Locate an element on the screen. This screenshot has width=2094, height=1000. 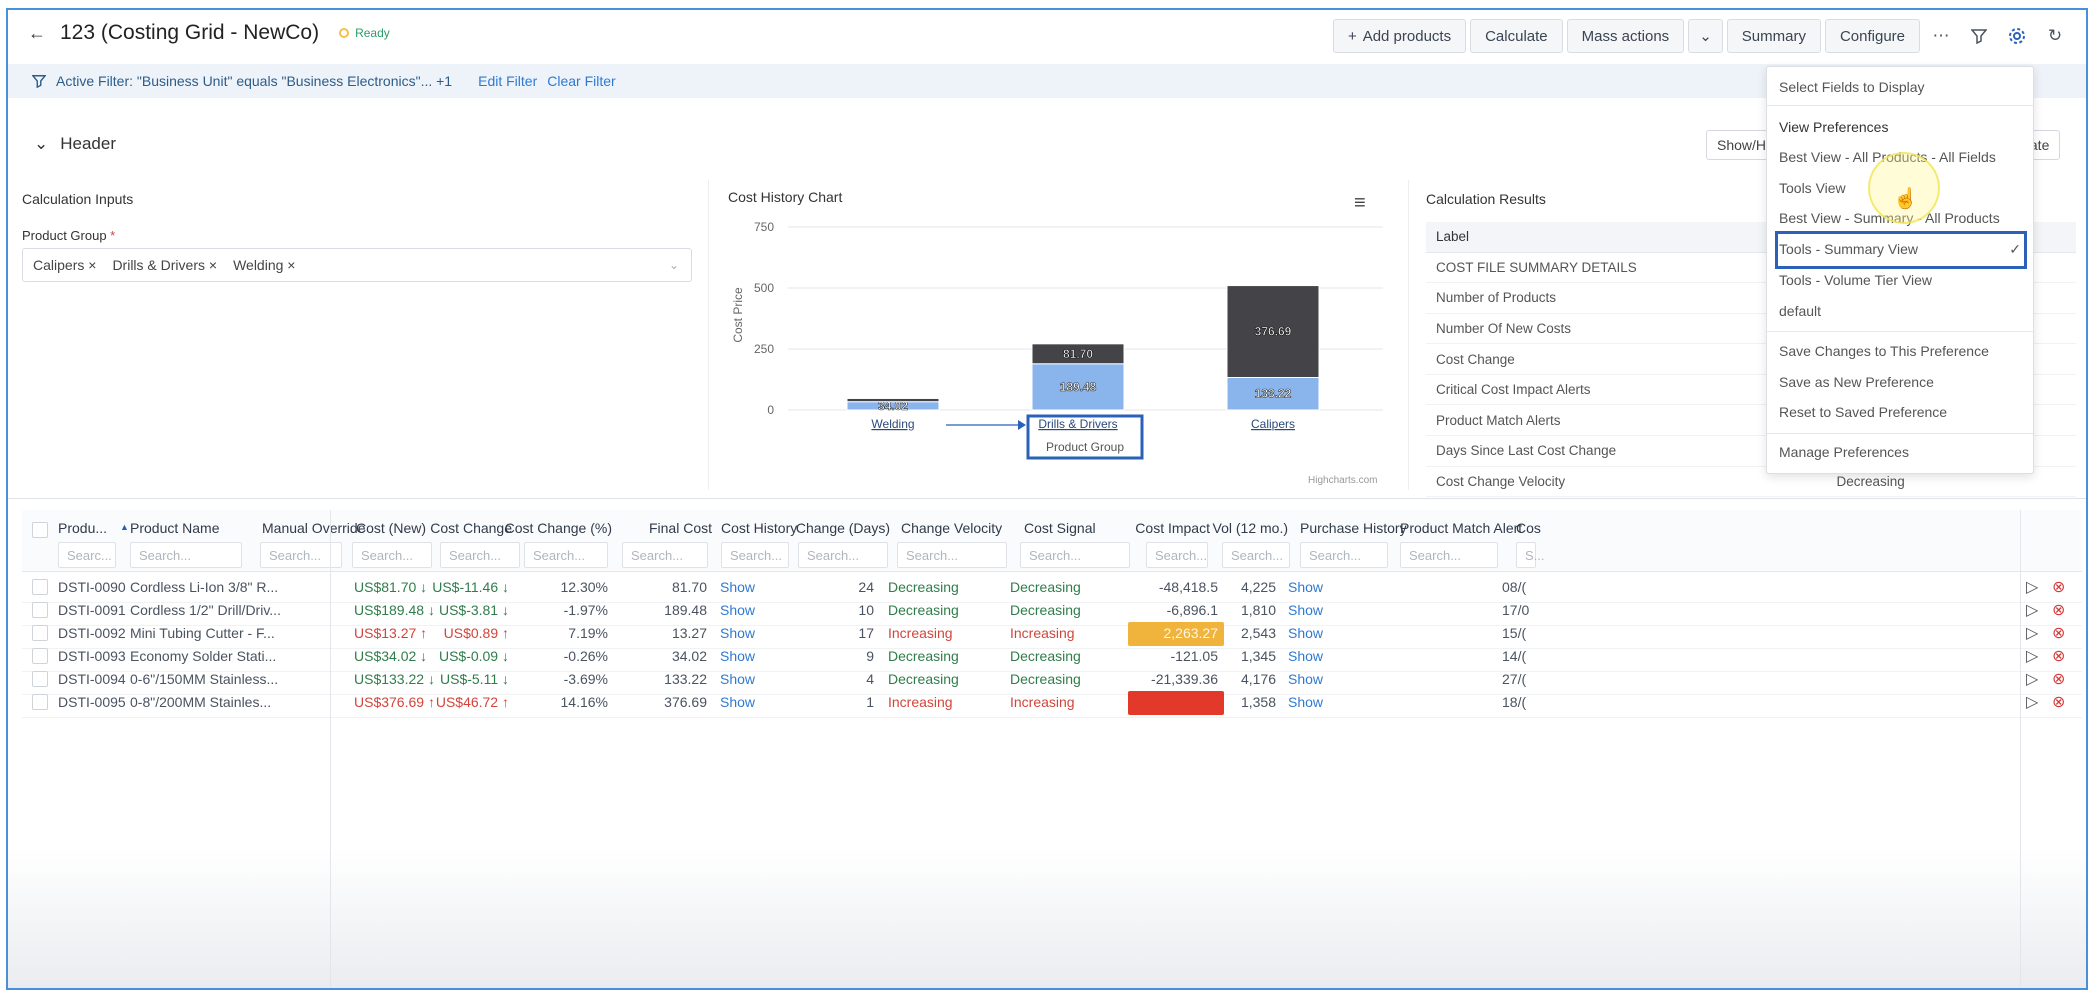
back-arrow-icon: ← is located at coordinates (37, 33).